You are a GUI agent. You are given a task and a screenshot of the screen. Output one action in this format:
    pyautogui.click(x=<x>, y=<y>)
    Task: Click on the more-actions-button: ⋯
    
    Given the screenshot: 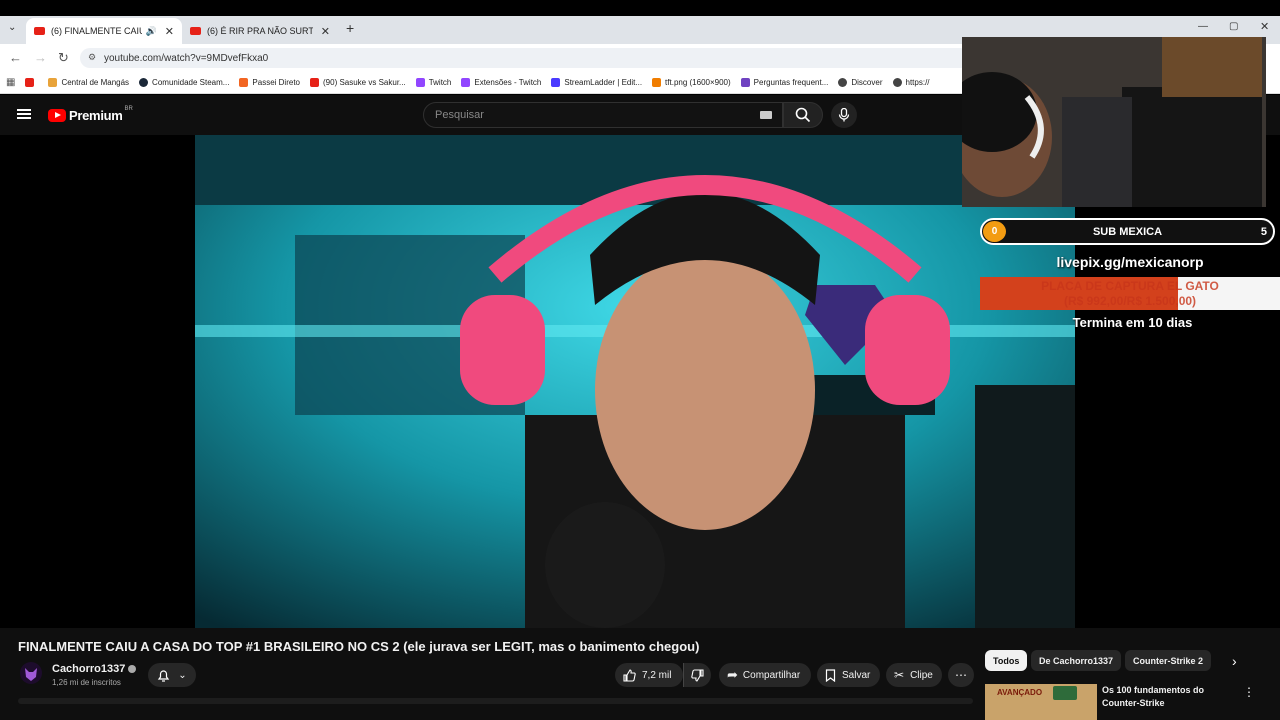 What is the action you would take?
    pyautogui.click(x=961, y=675)
    